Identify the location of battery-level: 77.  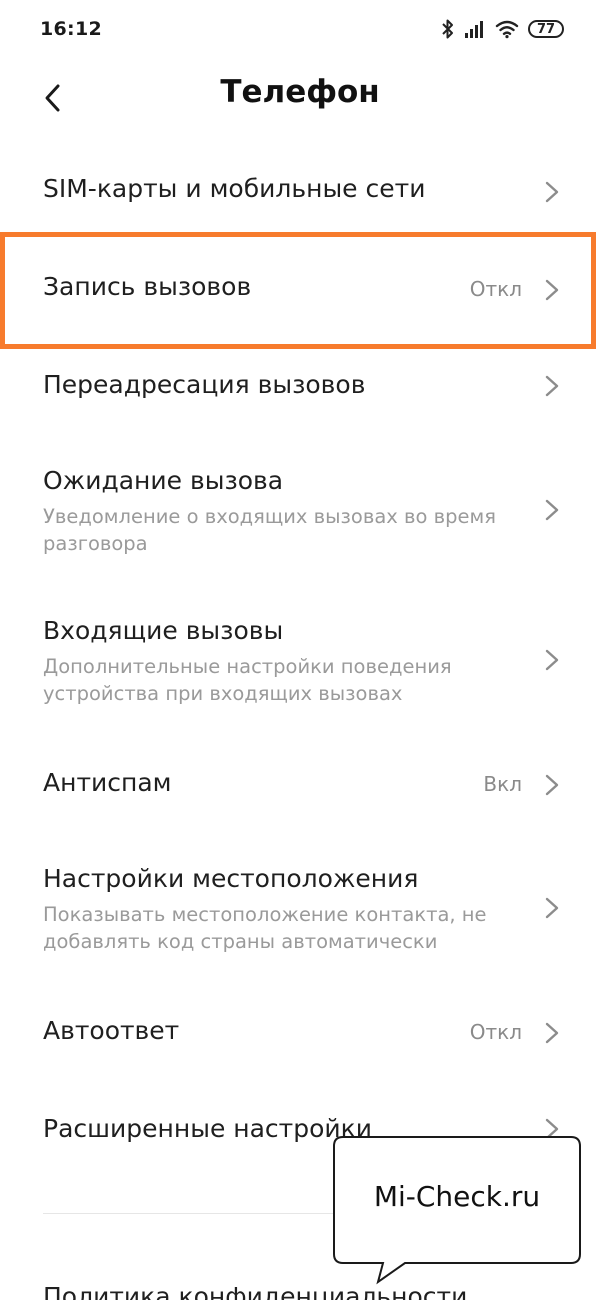
(546, 29).